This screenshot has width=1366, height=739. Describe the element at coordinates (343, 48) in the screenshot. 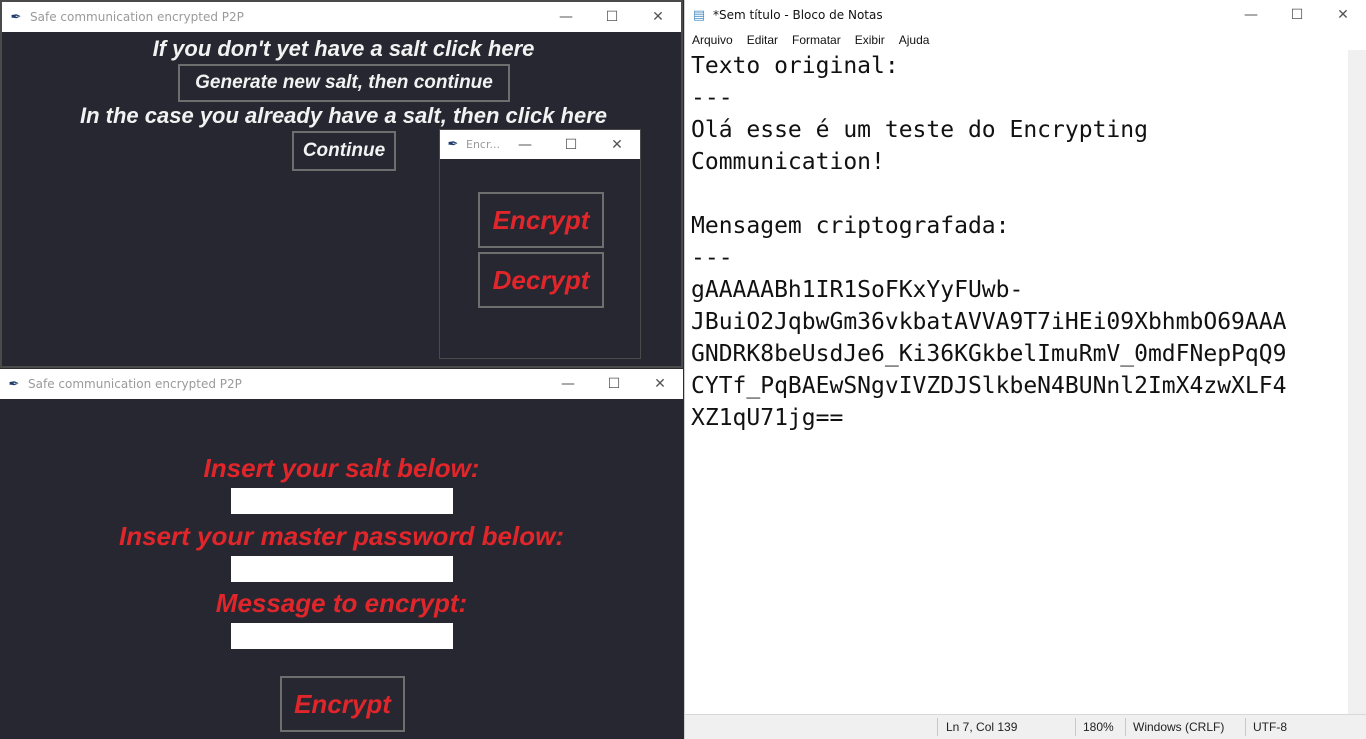

I see `no-salt-label: If you don't yet have a salt click here` at that location.